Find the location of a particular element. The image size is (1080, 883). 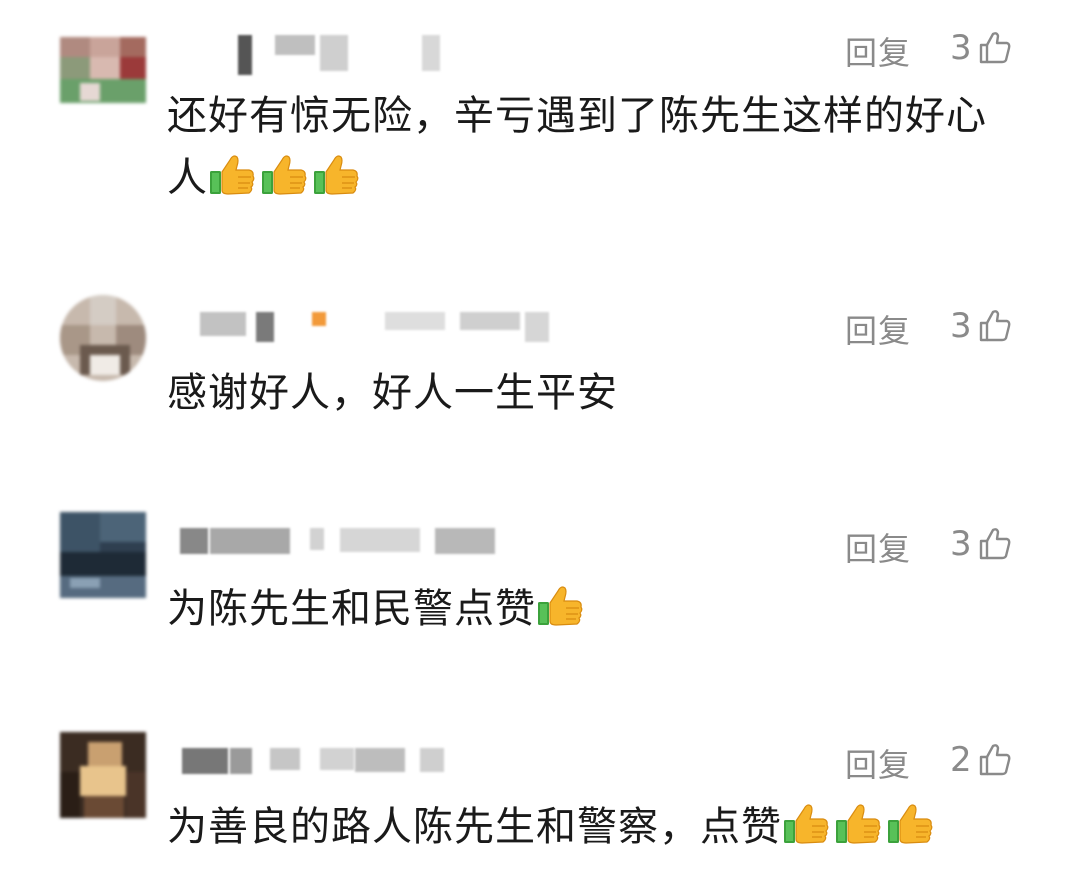

comment-text: 为陈先生和民警点赞 is located at coordinates (592, 609).